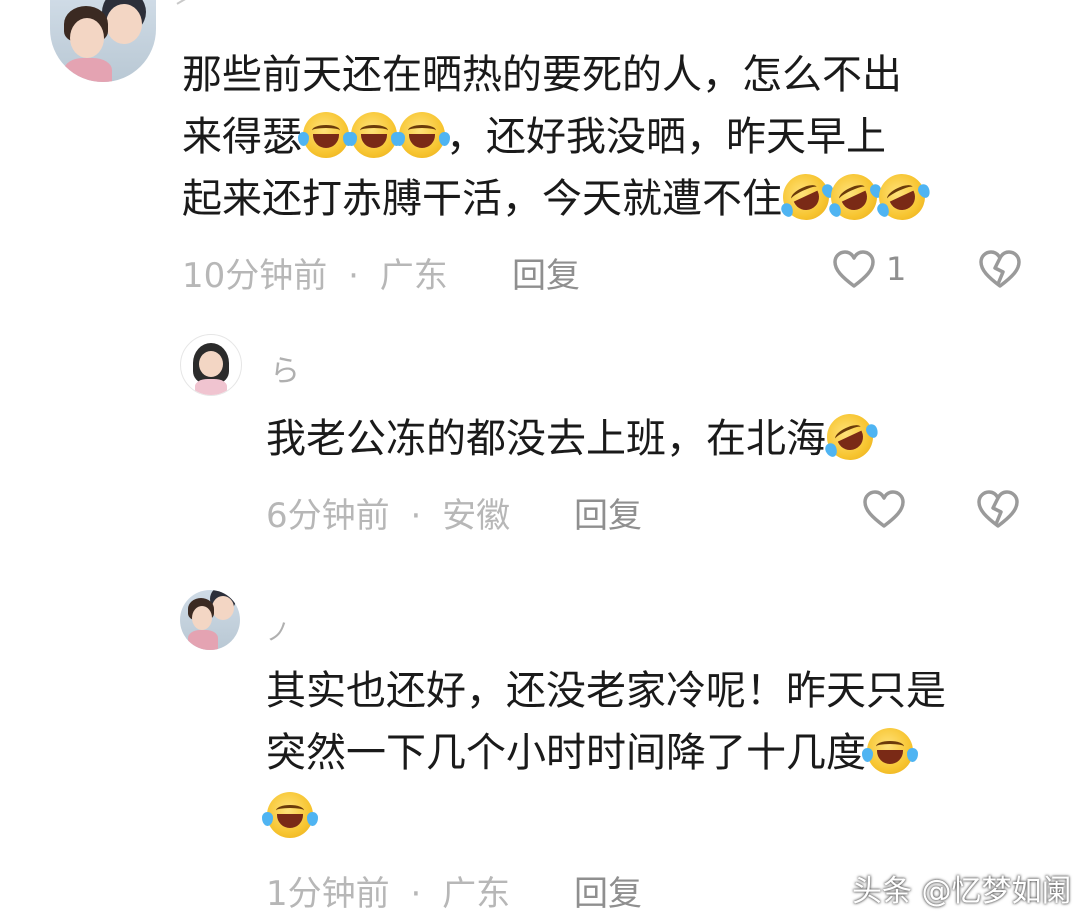 This screenshot has width=1080, height=923. What do you see at coordinates (896, 269) in the screenshot?
I see `like-count: 1` at bounding box center [896, 269].